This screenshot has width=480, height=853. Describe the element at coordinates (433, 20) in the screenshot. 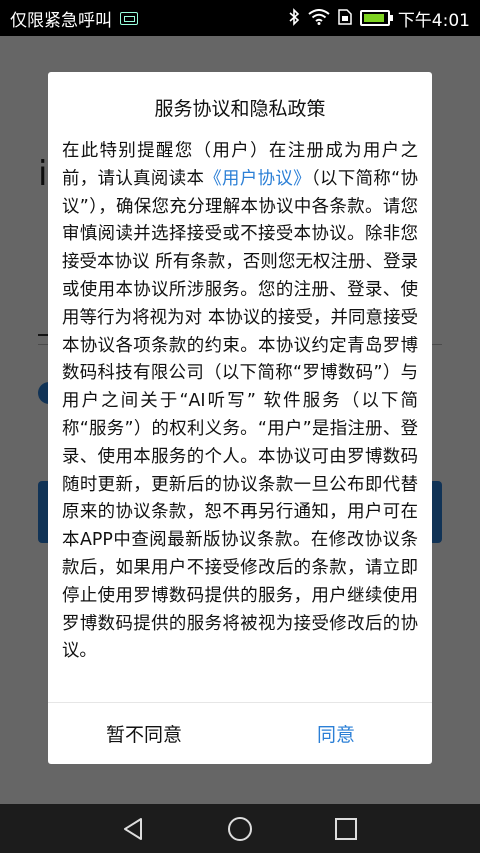

I see `clock: 下午4:01` at that location.